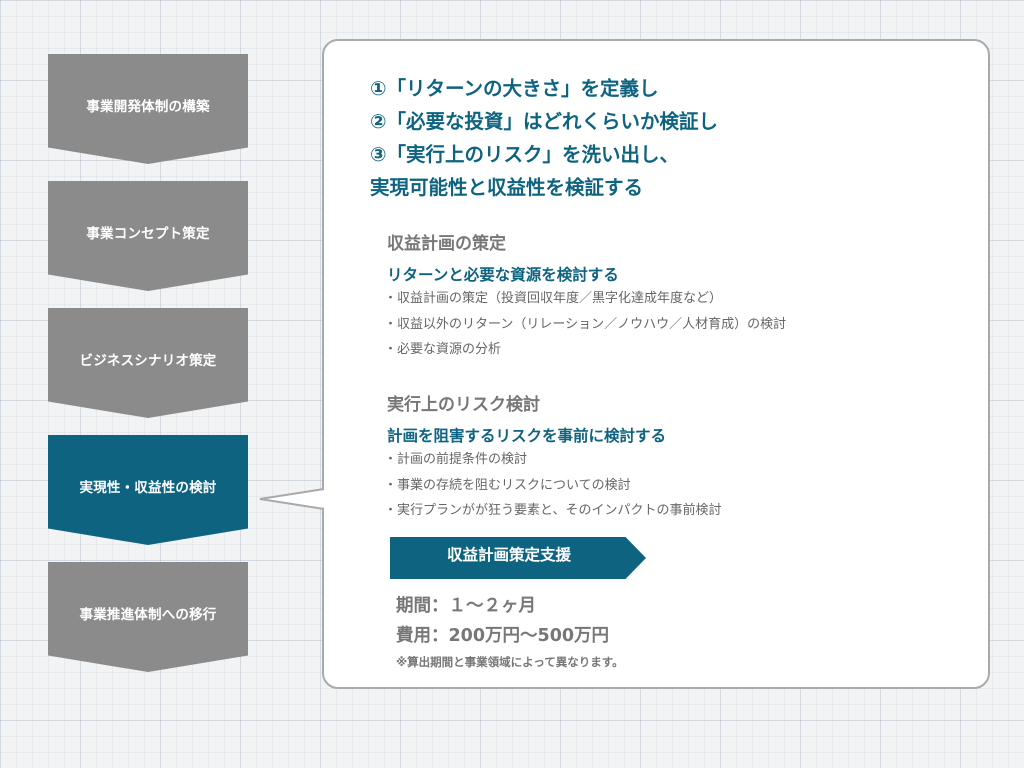 The width and height of the screenshot is (1024, 768). What do you see at coordinates (443, 349) in the screenshot?
I see `bullet-item: ・必要な資源の分析` at bounding box center [443, 349].